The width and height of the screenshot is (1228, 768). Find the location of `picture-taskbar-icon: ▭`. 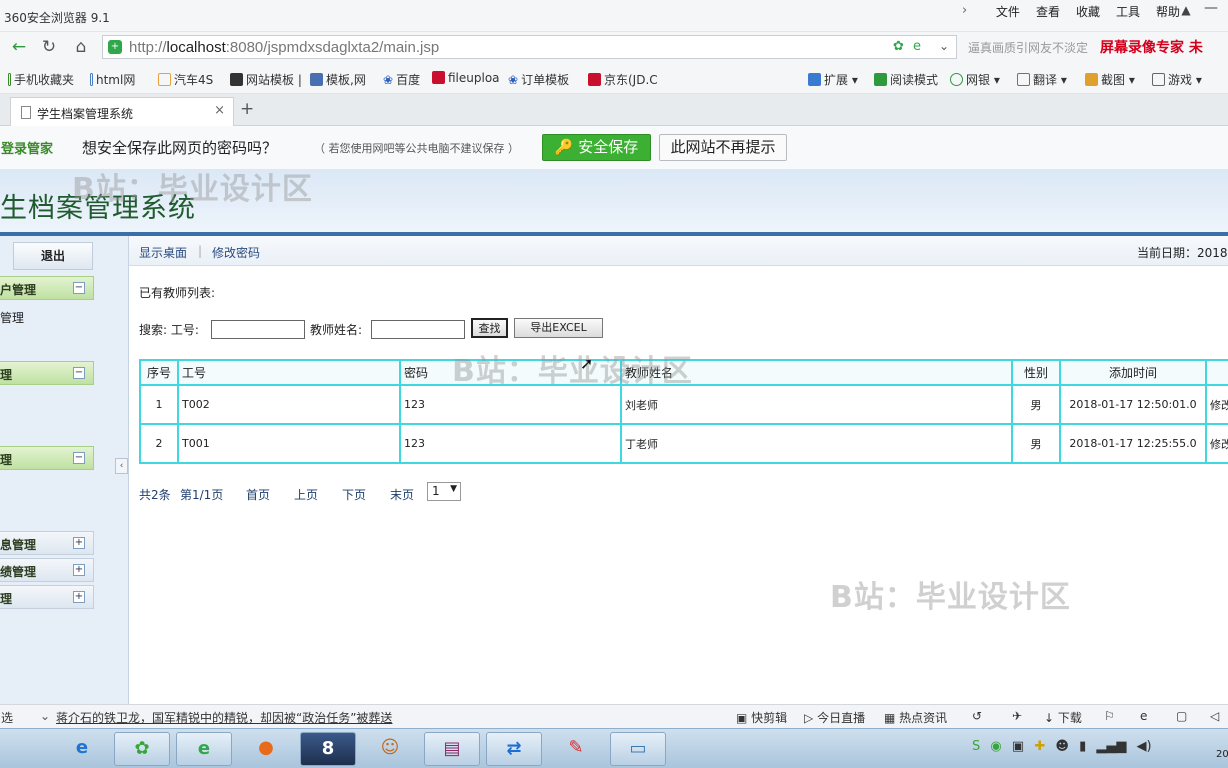

picture-taskbar-icon: ▭ is located at coordinates (638, 749).